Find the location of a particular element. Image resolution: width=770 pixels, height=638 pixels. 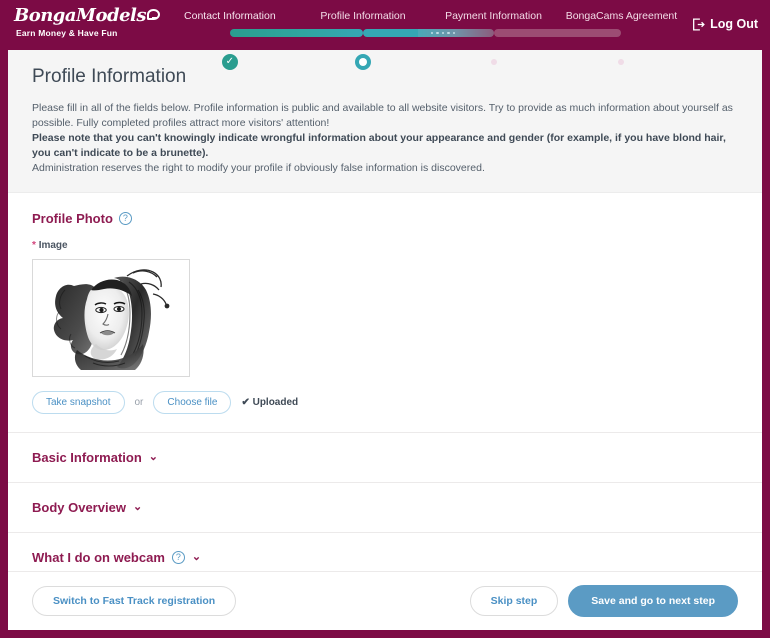

brand-tagline: Earn Money & Have Fun is located at coordinates (67, 33).